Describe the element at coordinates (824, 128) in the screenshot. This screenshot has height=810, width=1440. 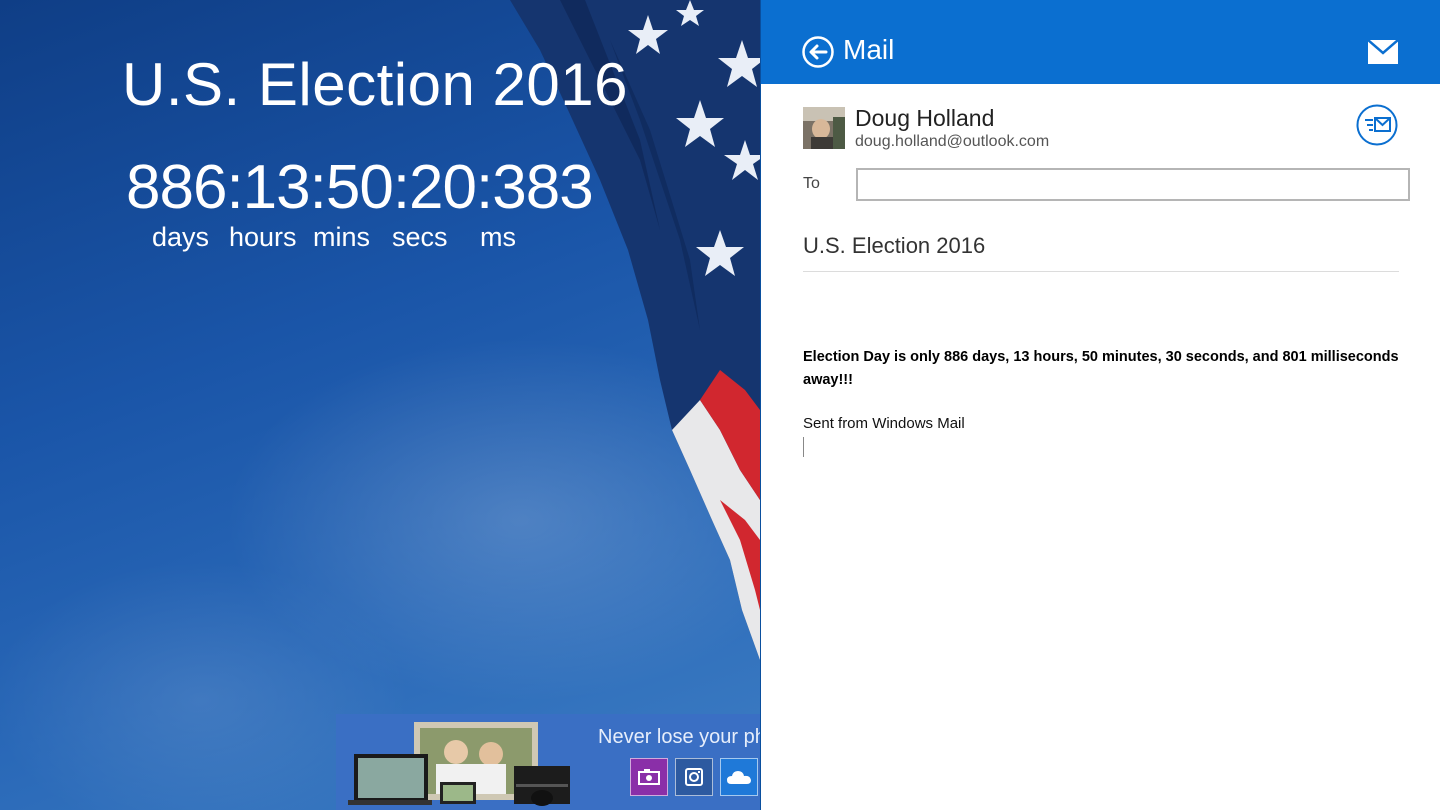
I see `avatar` at that location.